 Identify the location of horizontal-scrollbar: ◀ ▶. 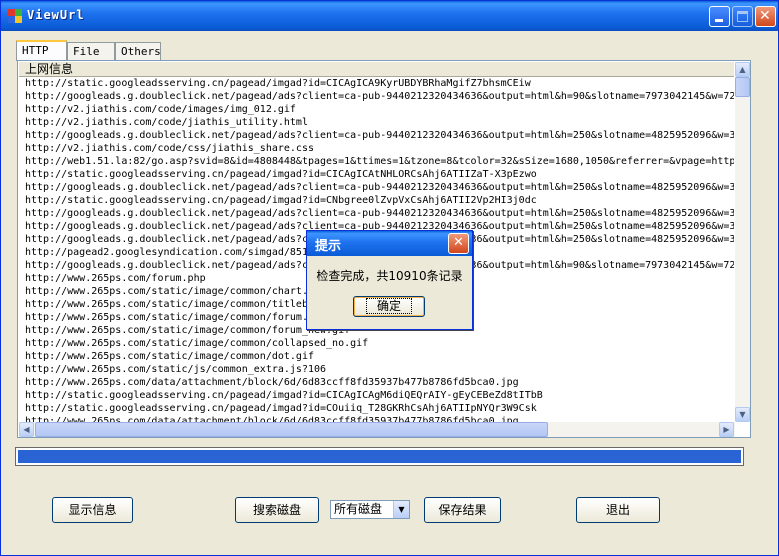
(377, 429).